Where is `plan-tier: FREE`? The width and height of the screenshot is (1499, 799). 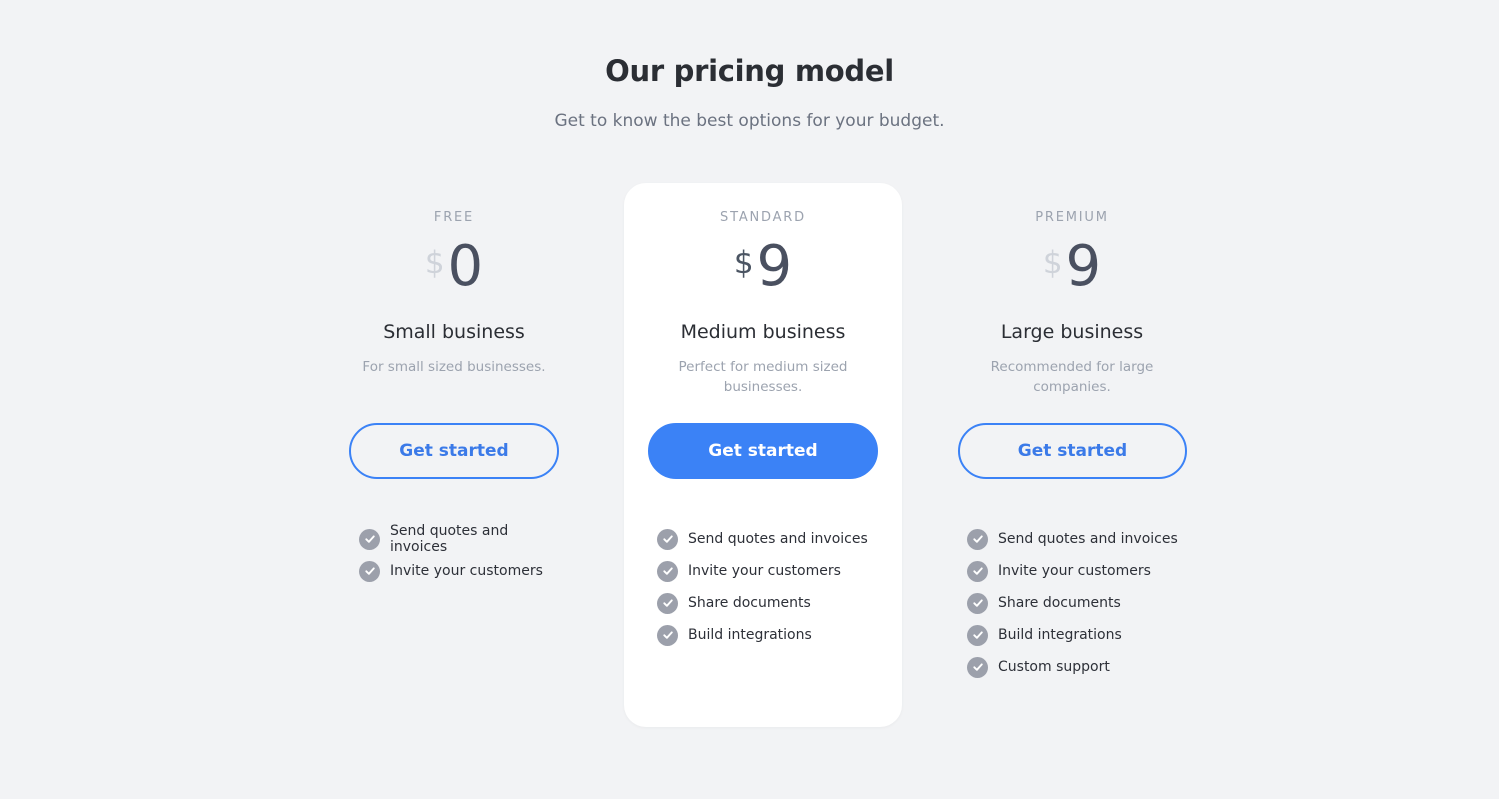 plan-tier: FREE is located at coordinates (454, 217).